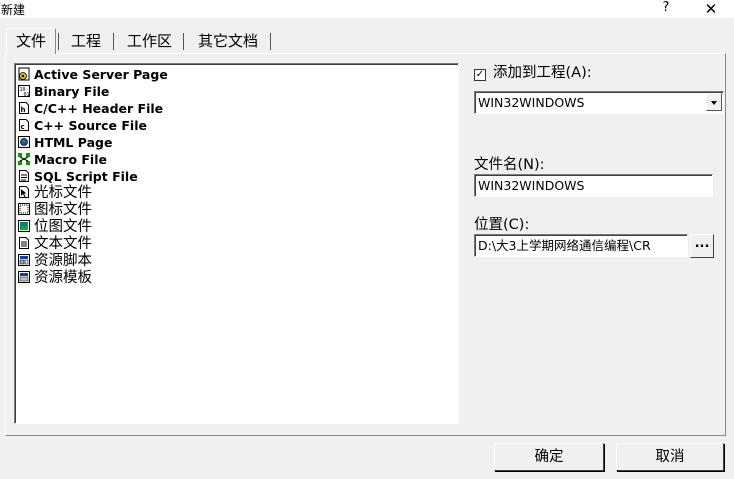 The height and width of the screenshot is (479, 734). Describe the element at coordinates (24, 74) in the screenshot. I see `asp-file-icon` at that location.